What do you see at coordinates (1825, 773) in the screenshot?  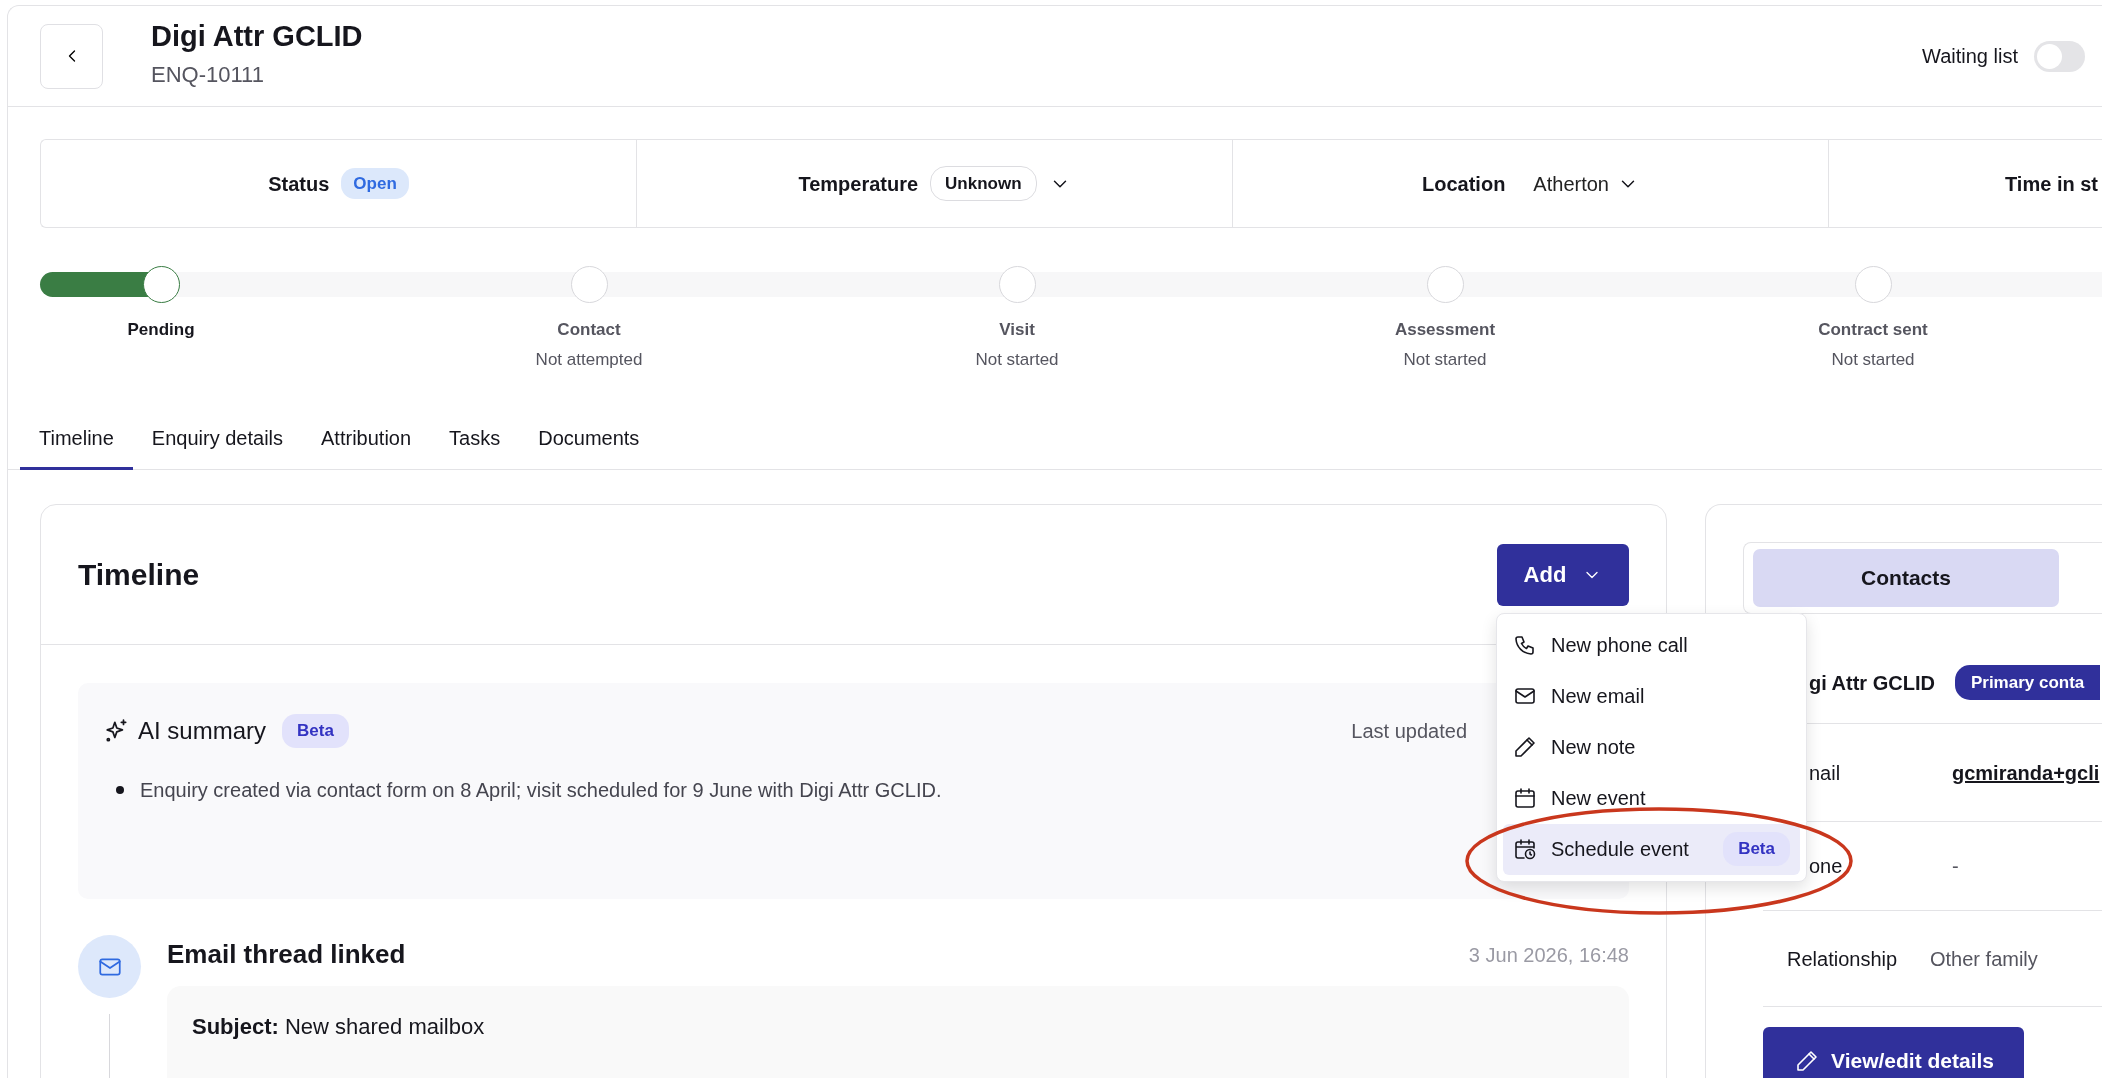 I see `field-label: nail` at bounding box center [1825, 773].